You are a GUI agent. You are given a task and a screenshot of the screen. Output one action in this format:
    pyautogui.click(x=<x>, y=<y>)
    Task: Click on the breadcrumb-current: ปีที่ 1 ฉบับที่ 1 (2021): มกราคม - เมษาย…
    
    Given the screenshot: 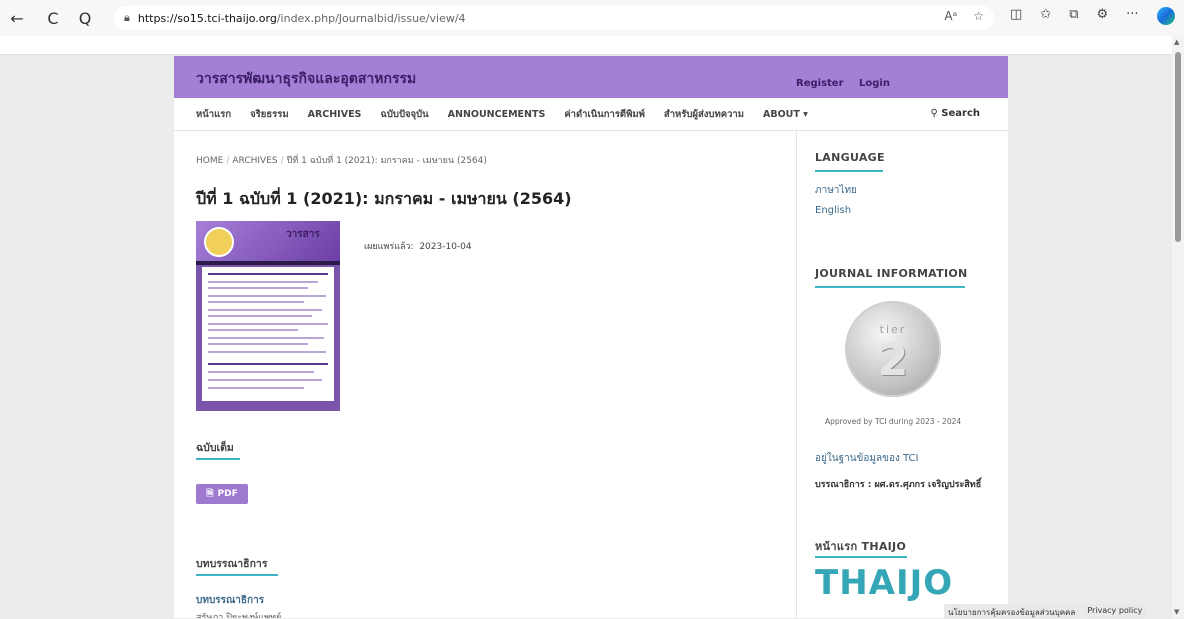 What is the action you would take?
    pyautogui.click(x=386, y=161)
    